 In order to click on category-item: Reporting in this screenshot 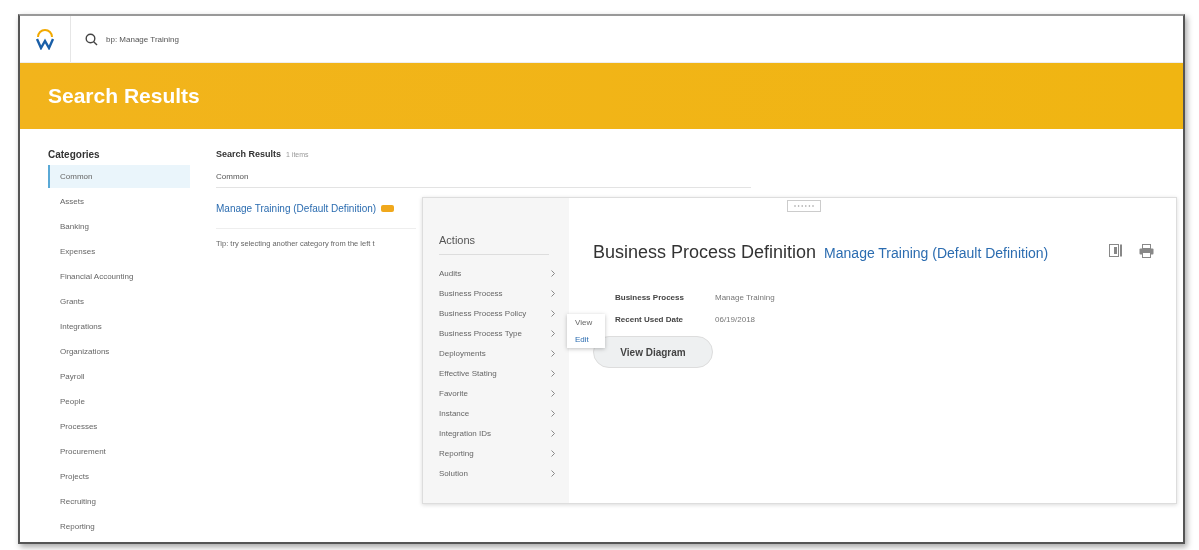, I will do `click(119, 526)`.